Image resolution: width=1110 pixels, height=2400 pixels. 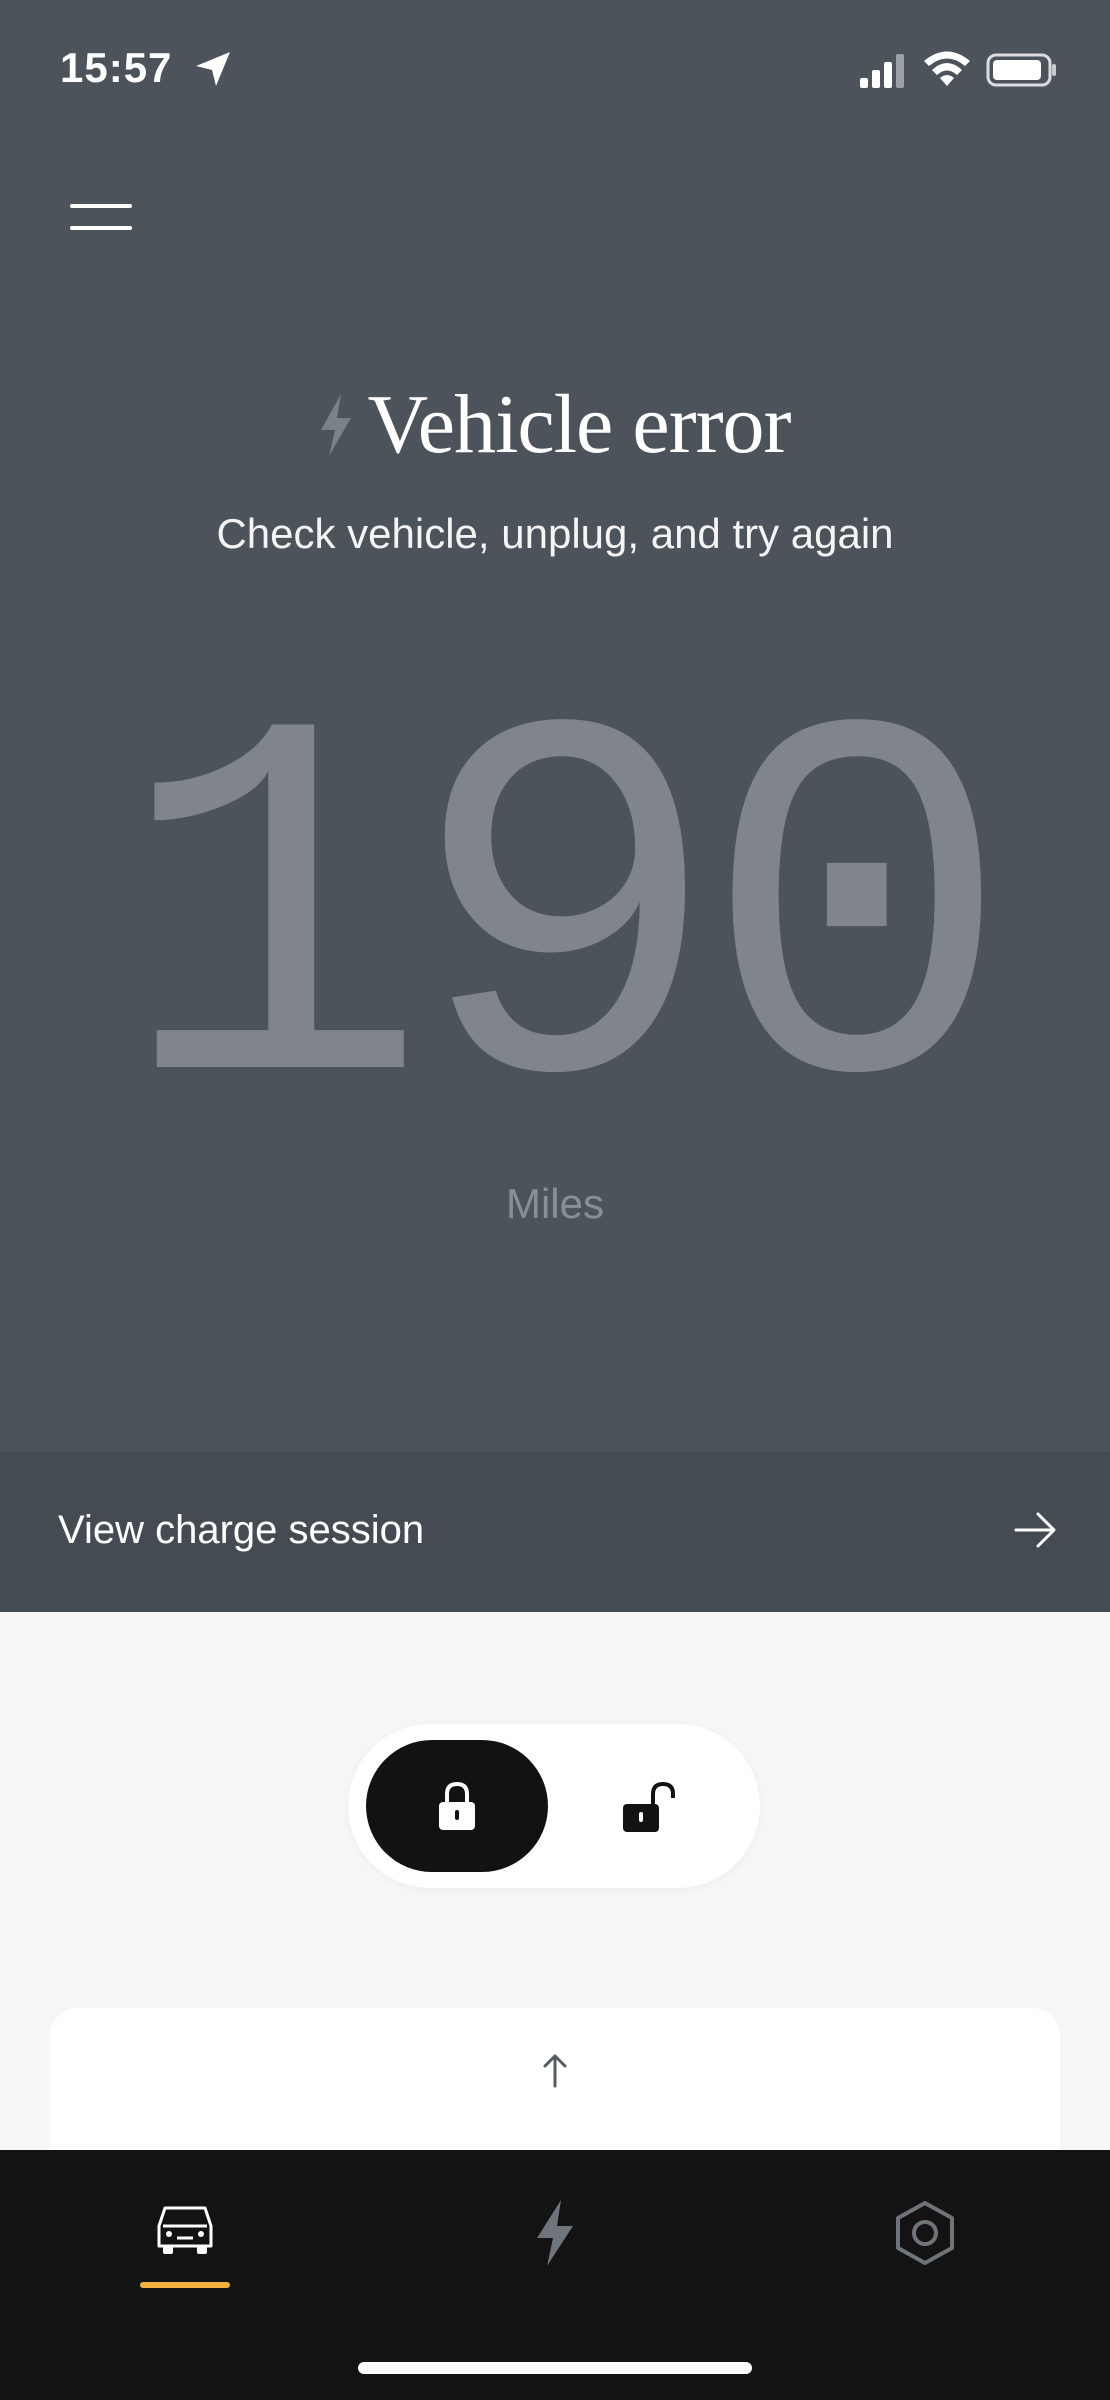 I want to click on locked-padlock-icon, so click(x=457, y=1805).